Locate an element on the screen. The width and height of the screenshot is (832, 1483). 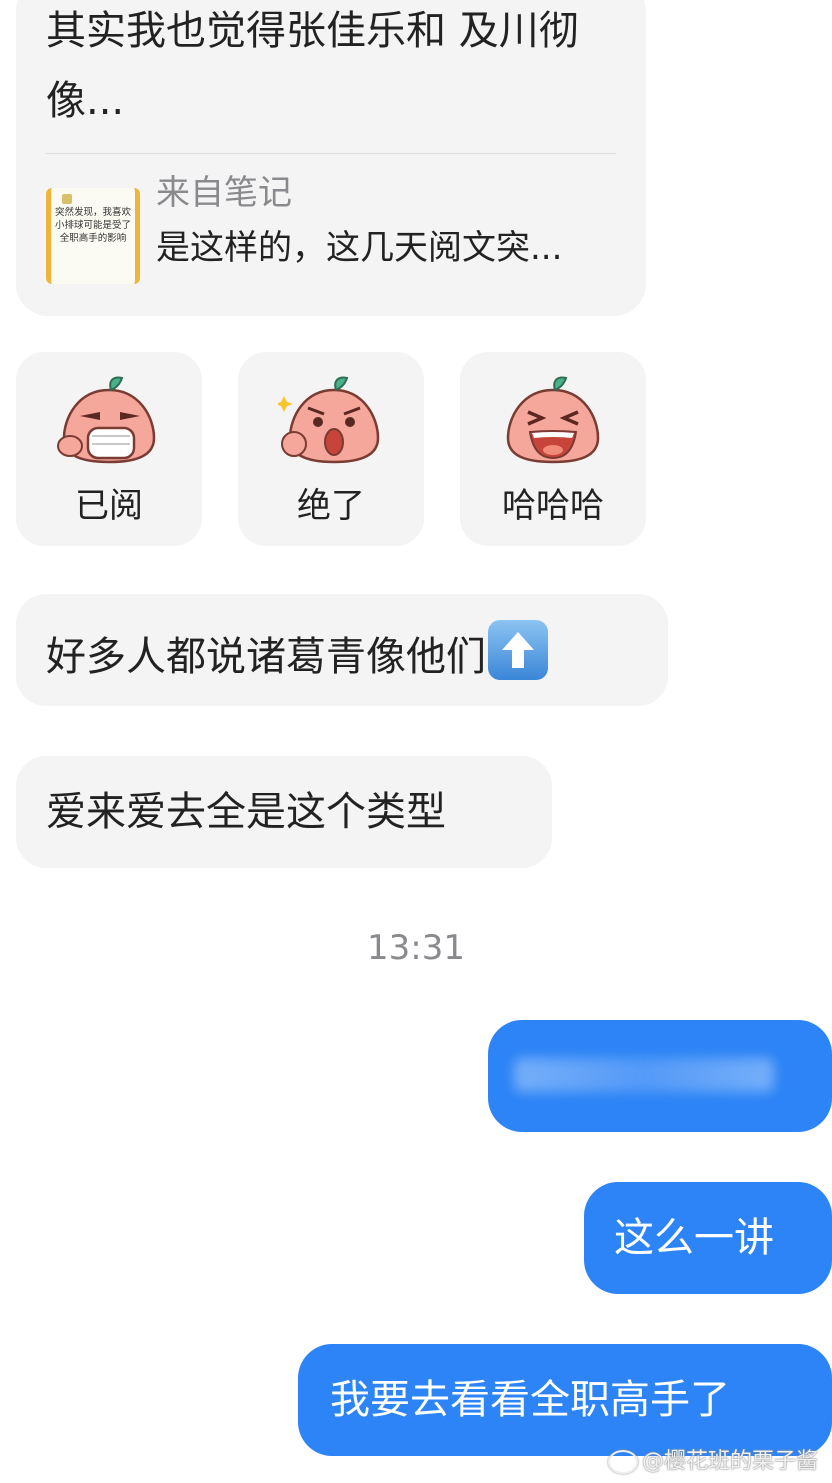
incoming-message: 爱来爱去全是这个类型 is located at coordinates (284, 812).